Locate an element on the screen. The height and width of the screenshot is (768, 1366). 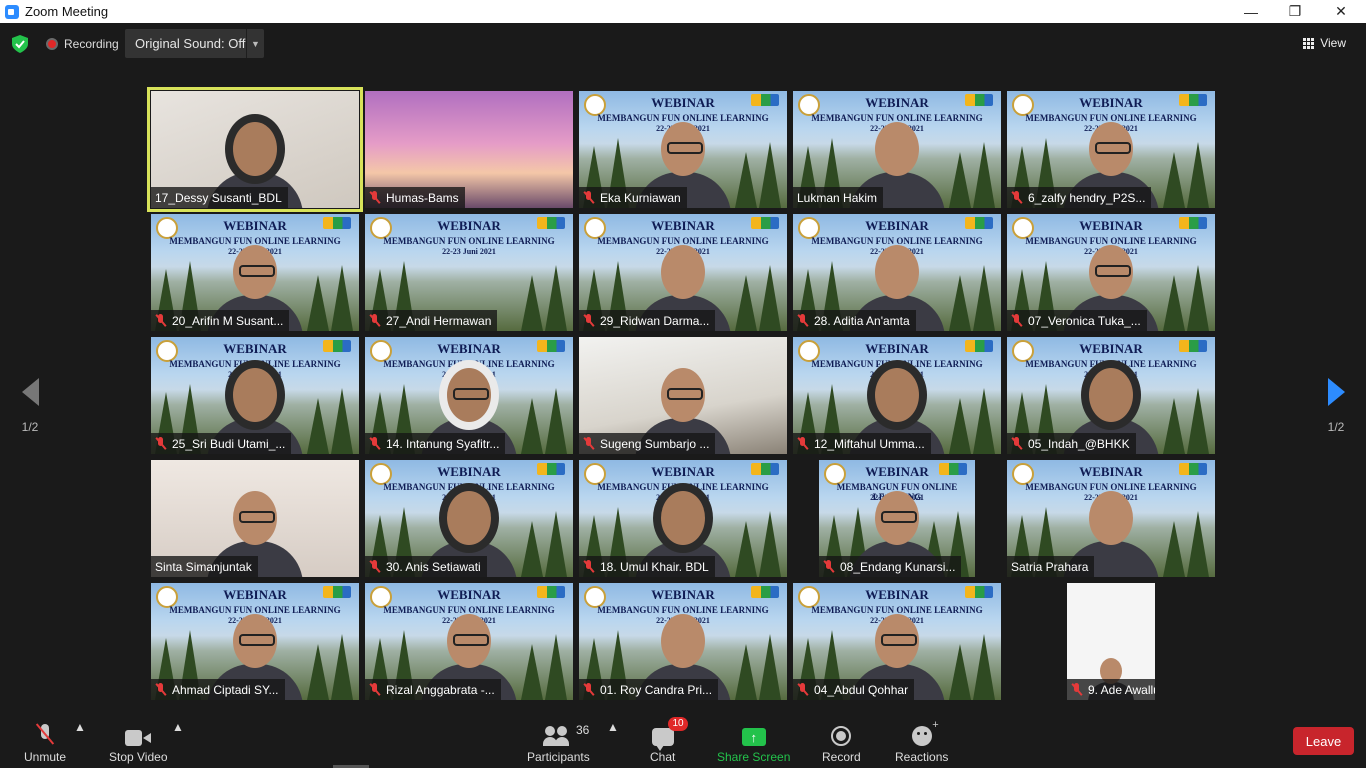
view-button: View is located at coordinates (1324, 43).